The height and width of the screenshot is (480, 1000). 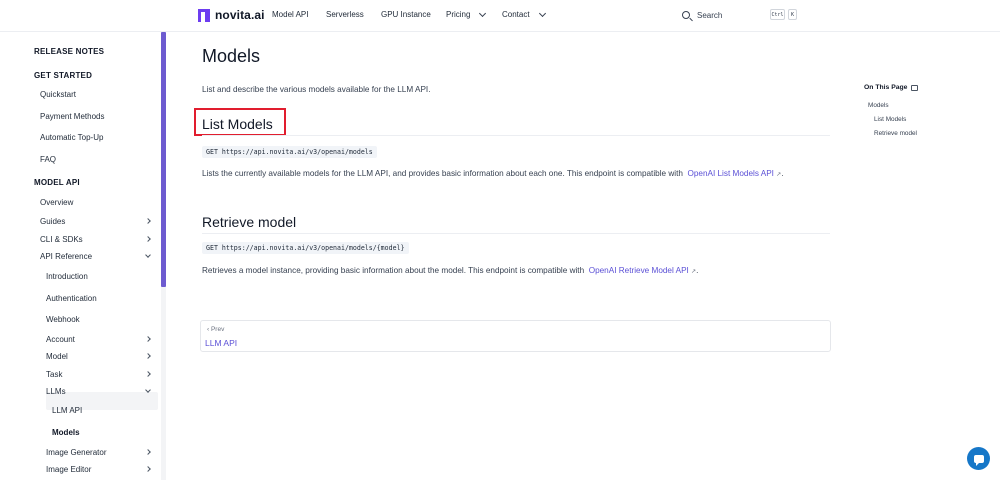 I want to click on sidebar-item-llm-api: LLM API, so click(x=67, y=410).